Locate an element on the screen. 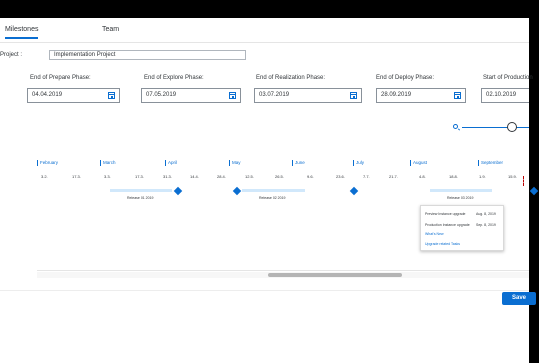 The width and height of the screenshot is (539, 363). realization-phase-label: End of Realization Phase: is located at coordinates (291, 78).